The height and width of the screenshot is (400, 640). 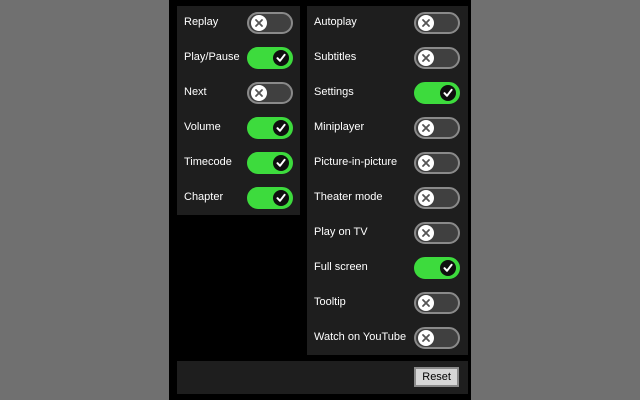 I want to click on setting-row-autoplay: Autoplay, so click(x=387, y=23).